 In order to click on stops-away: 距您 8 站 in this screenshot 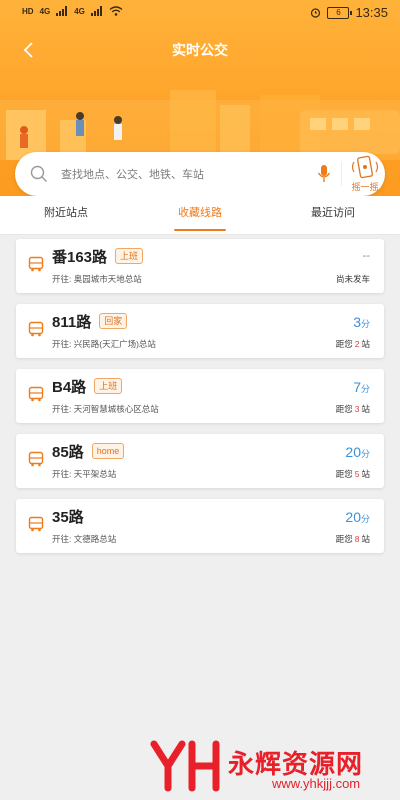, I will do `click(353, 539)`.